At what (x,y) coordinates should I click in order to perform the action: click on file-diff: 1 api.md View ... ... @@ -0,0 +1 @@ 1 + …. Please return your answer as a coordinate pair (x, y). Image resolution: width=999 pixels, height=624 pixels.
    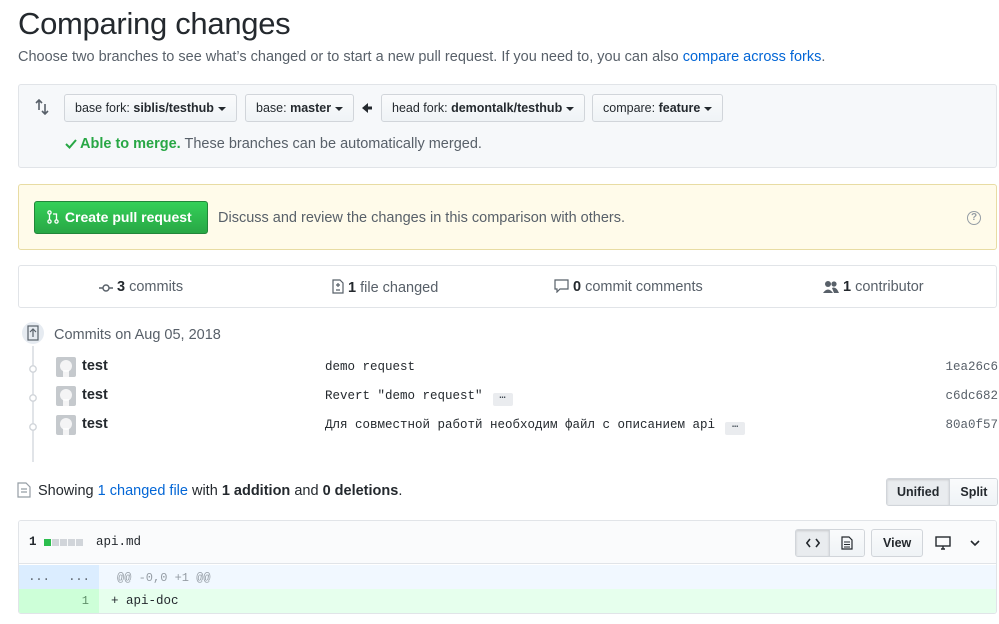
    Looking at the image, I should click on (507, 567).